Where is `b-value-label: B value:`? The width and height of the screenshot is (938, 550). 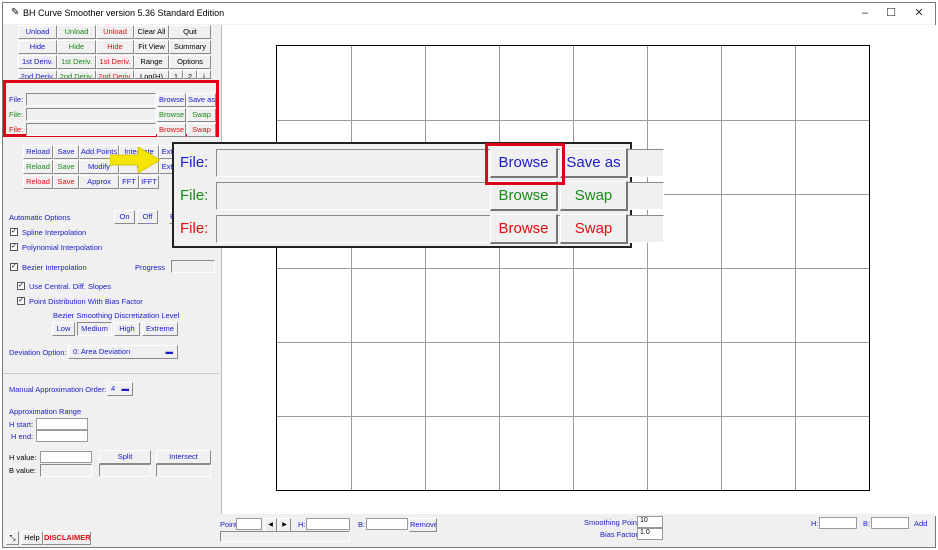
b-value-label: B value: is located at coordinates (23, 470).